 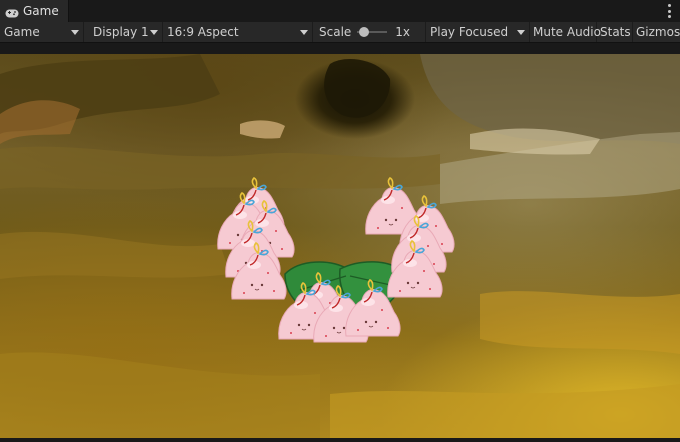 I want to click on game-view-dropdown: Game, so click(x=42, y=32).